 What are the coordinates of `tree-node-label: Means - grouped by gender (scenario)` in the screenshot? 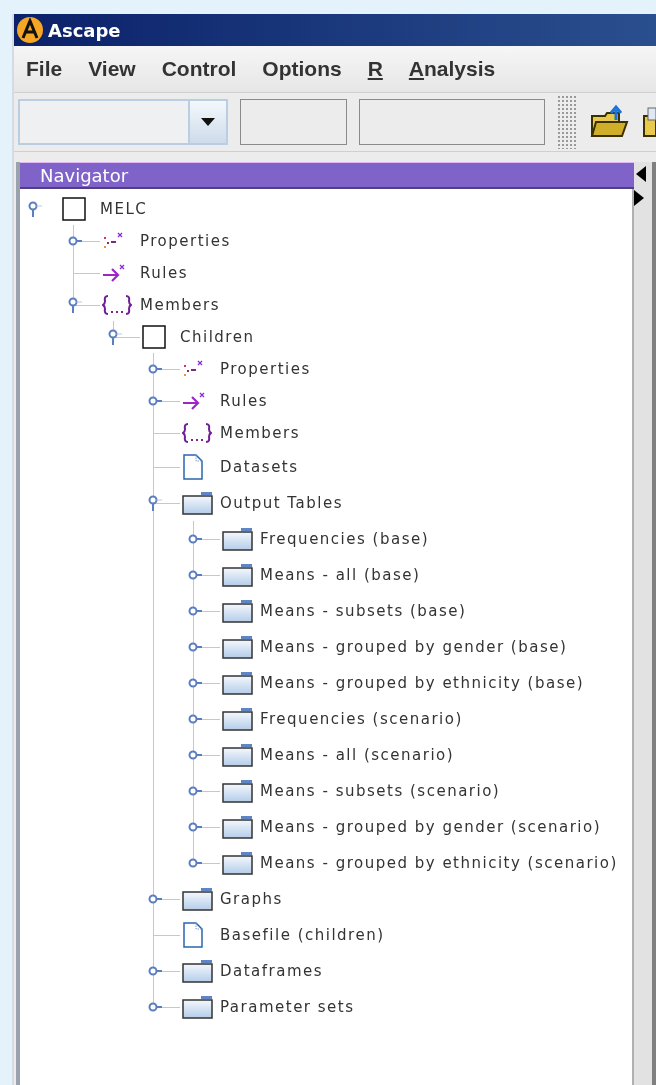 It's located at (431, 827).